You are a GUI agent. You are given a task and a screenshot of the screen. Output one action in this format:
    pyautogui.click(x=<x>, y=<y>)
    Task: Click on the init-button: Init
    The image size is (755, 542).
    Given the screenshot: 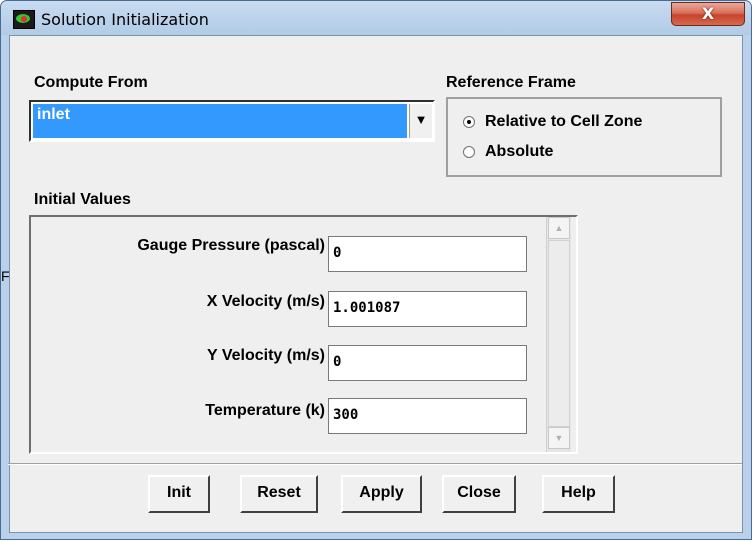 What is the action you would take?
    pyautogui.click(x=179, y=494)
    